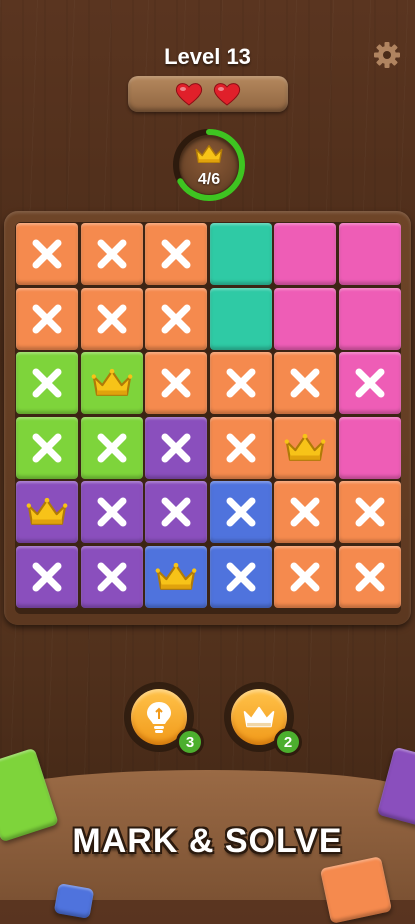 The width and height of the screenshot is (415, 924). I want to click on lives-bar, so click(208, 94).